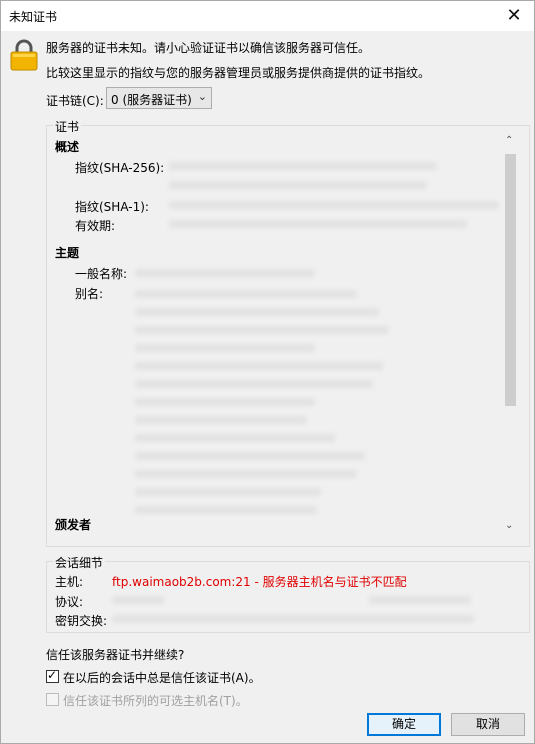  What do you see at coordinates (24, 55) in the screenshot?
I see `padlock-warning-icon` at bounding box center [24, 55].